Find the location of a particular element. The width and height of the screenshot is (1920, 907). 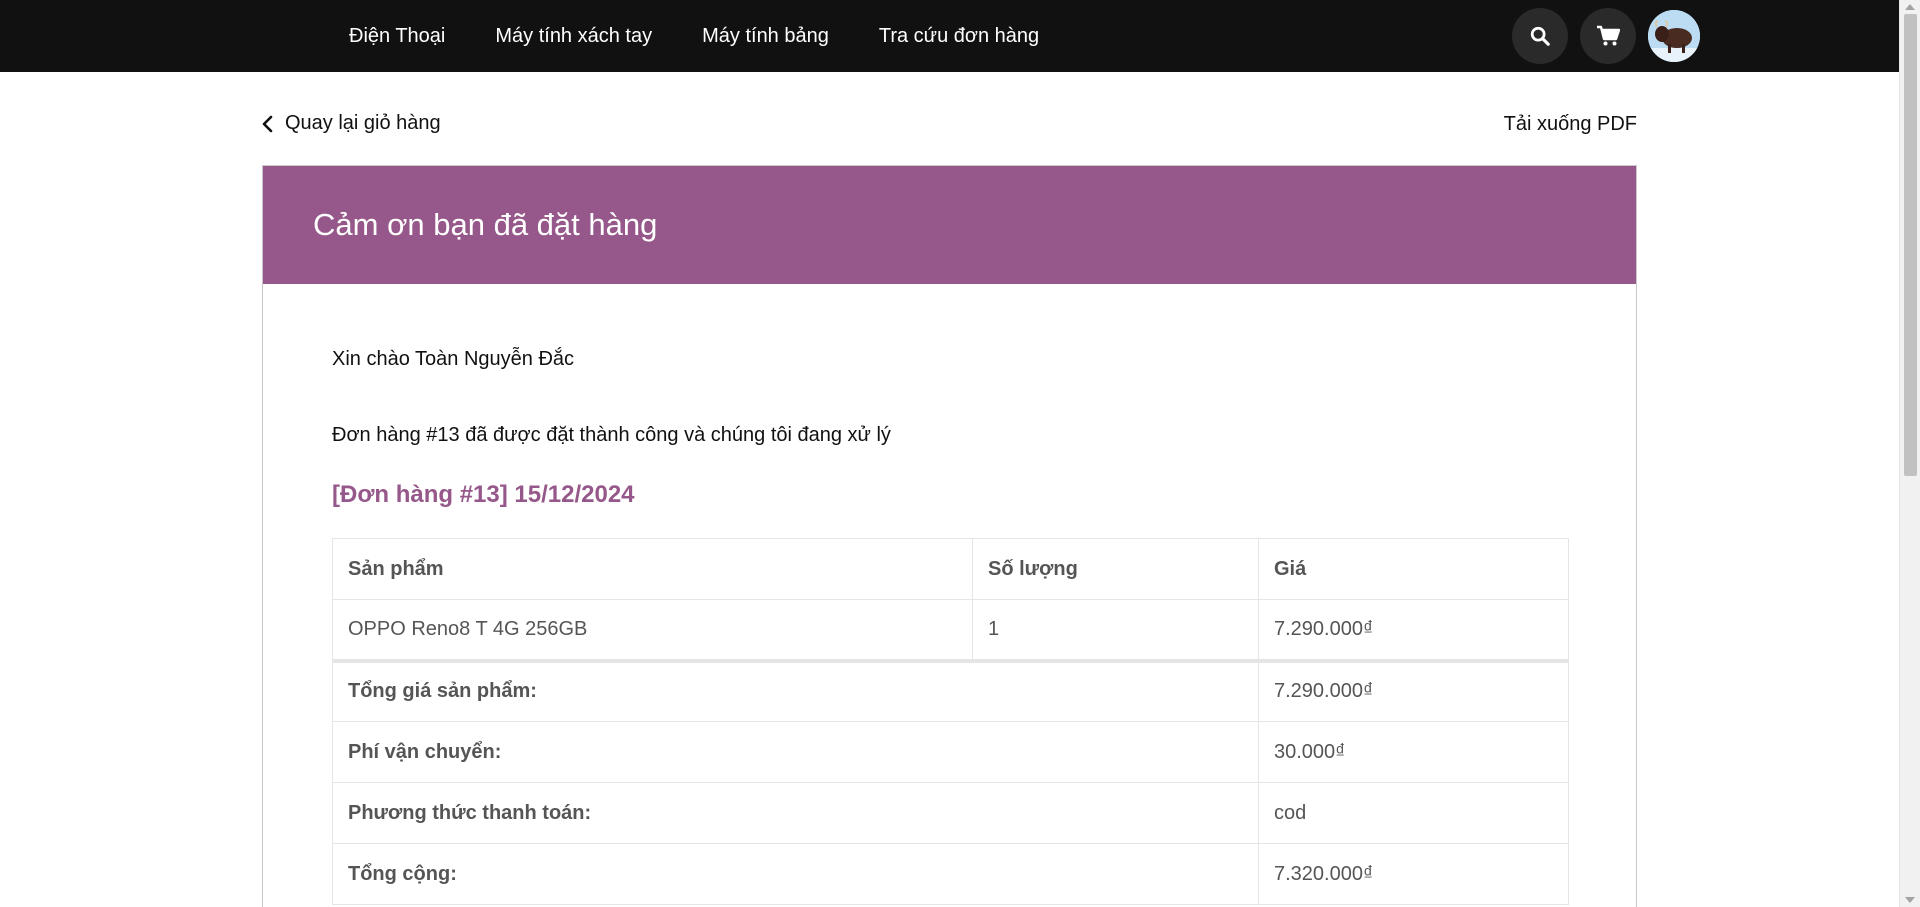

chevron-left-icon is located at coordinates (267, 123).